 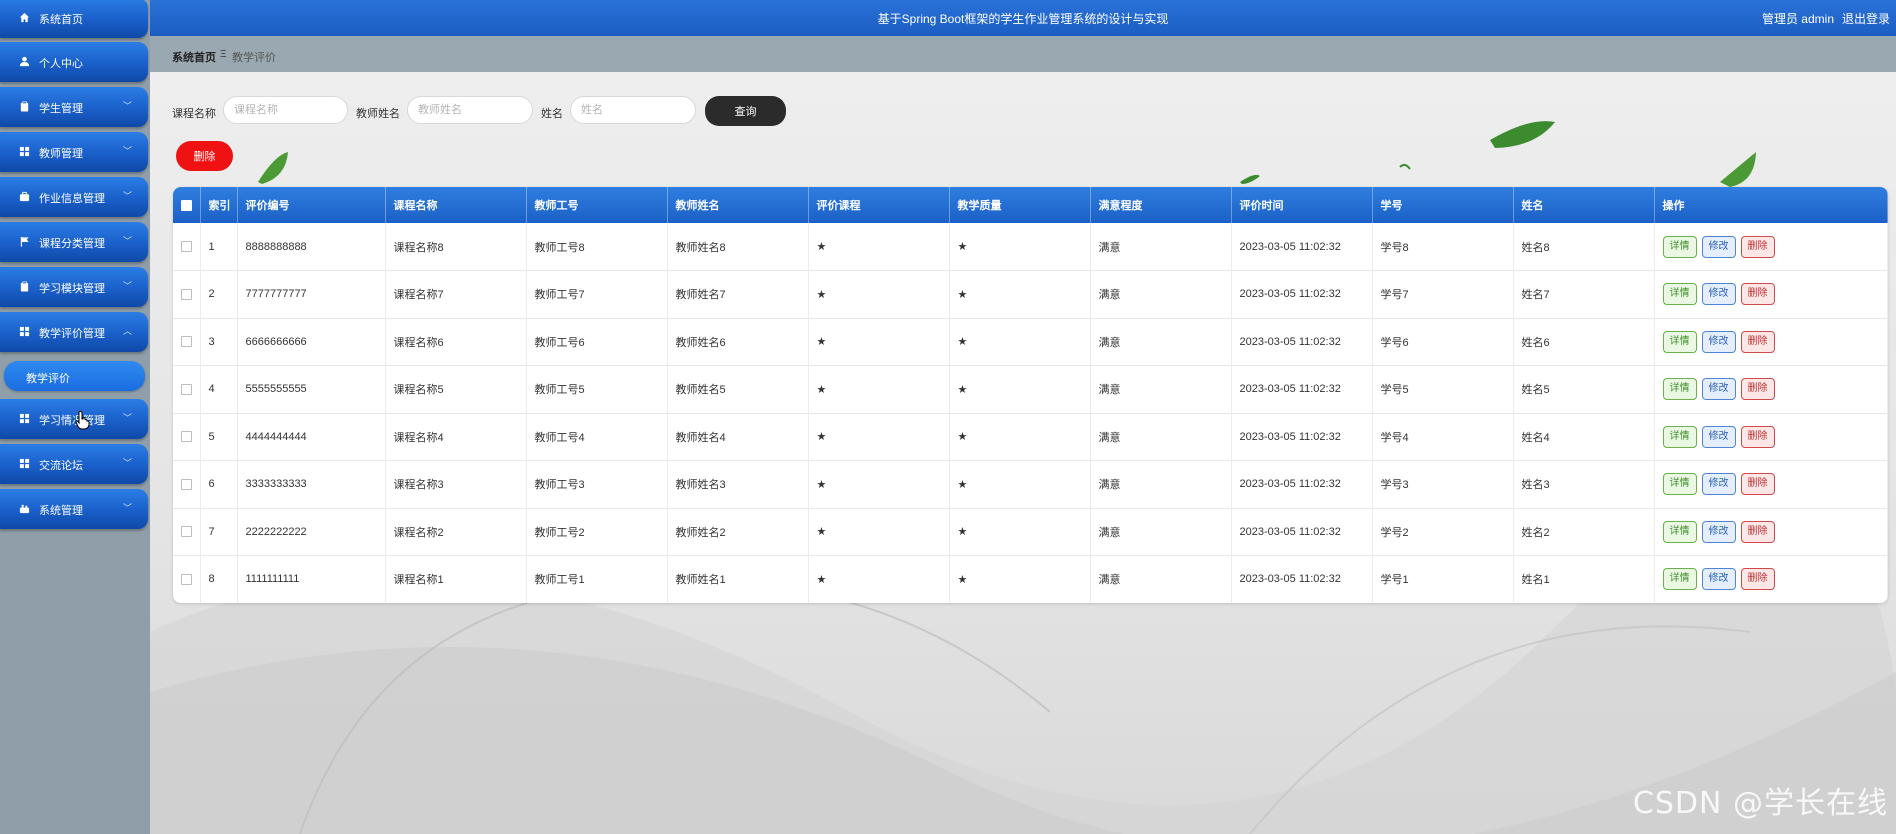 What do you see at coordinates (61, 20) in the screenshot?
I see `sidebar-item-label: 系统首页` at bounding box center [61, 20].